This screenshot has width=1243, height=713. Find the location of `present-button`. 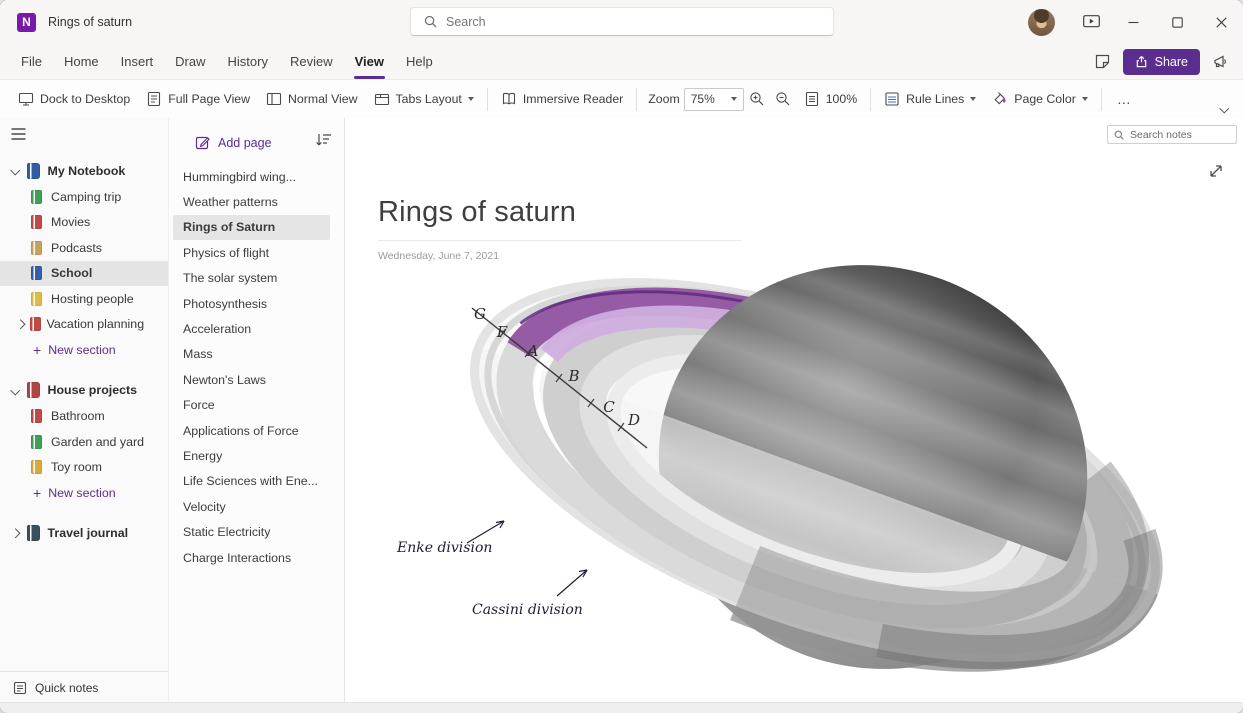

present-button is located at coordinates (1091, 22).